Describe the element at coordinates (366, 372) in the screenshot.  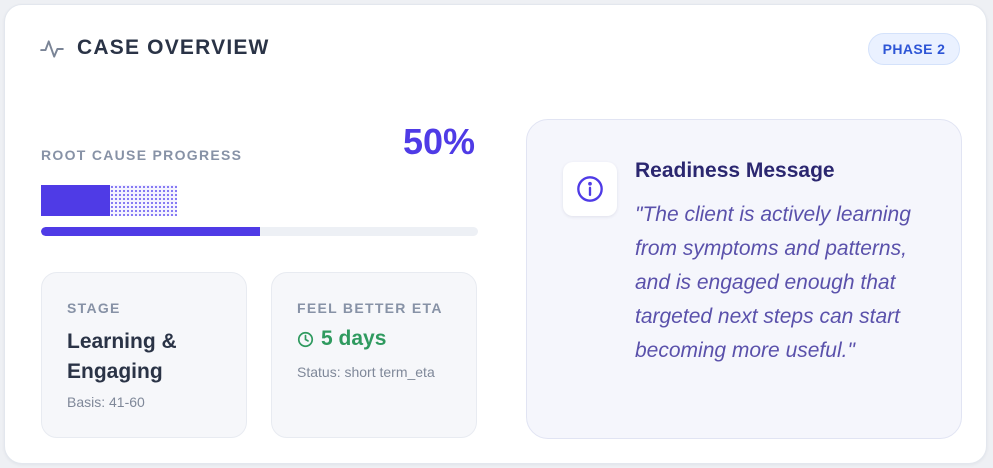
I see `eta-status: Status: short term_eta` at that location.